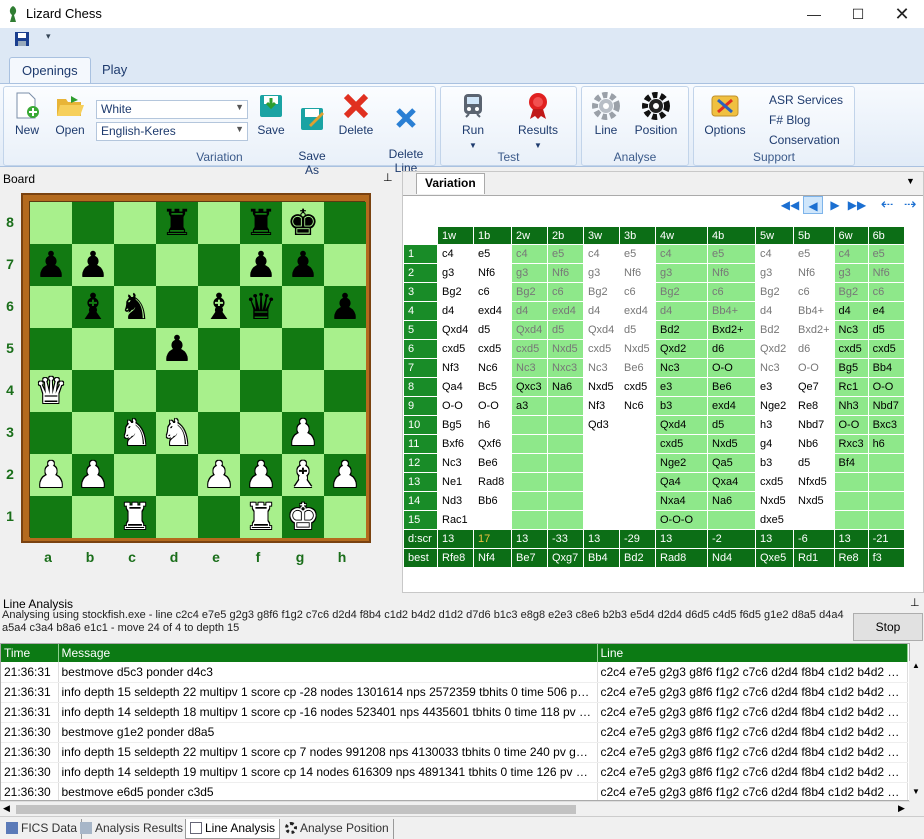  I want to click on move-cell: Bd2, so click(774, 330).